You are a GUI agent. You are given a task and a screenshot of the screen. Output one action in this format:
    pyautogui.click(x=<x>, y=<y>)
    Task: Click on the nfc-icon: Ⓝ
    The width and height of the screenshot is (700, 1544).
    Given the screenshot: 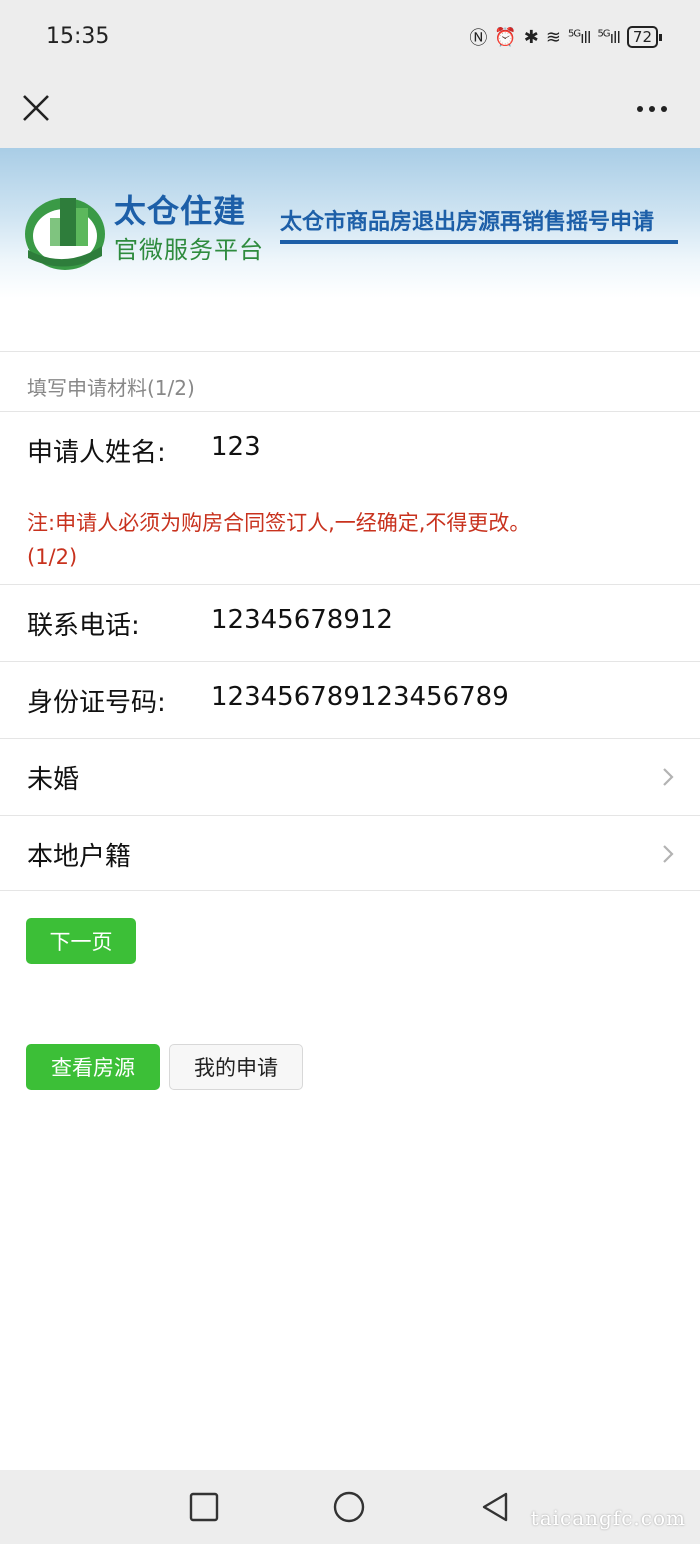 What is the action you would take?
    pyautogui.click(x=478, y=38)
    